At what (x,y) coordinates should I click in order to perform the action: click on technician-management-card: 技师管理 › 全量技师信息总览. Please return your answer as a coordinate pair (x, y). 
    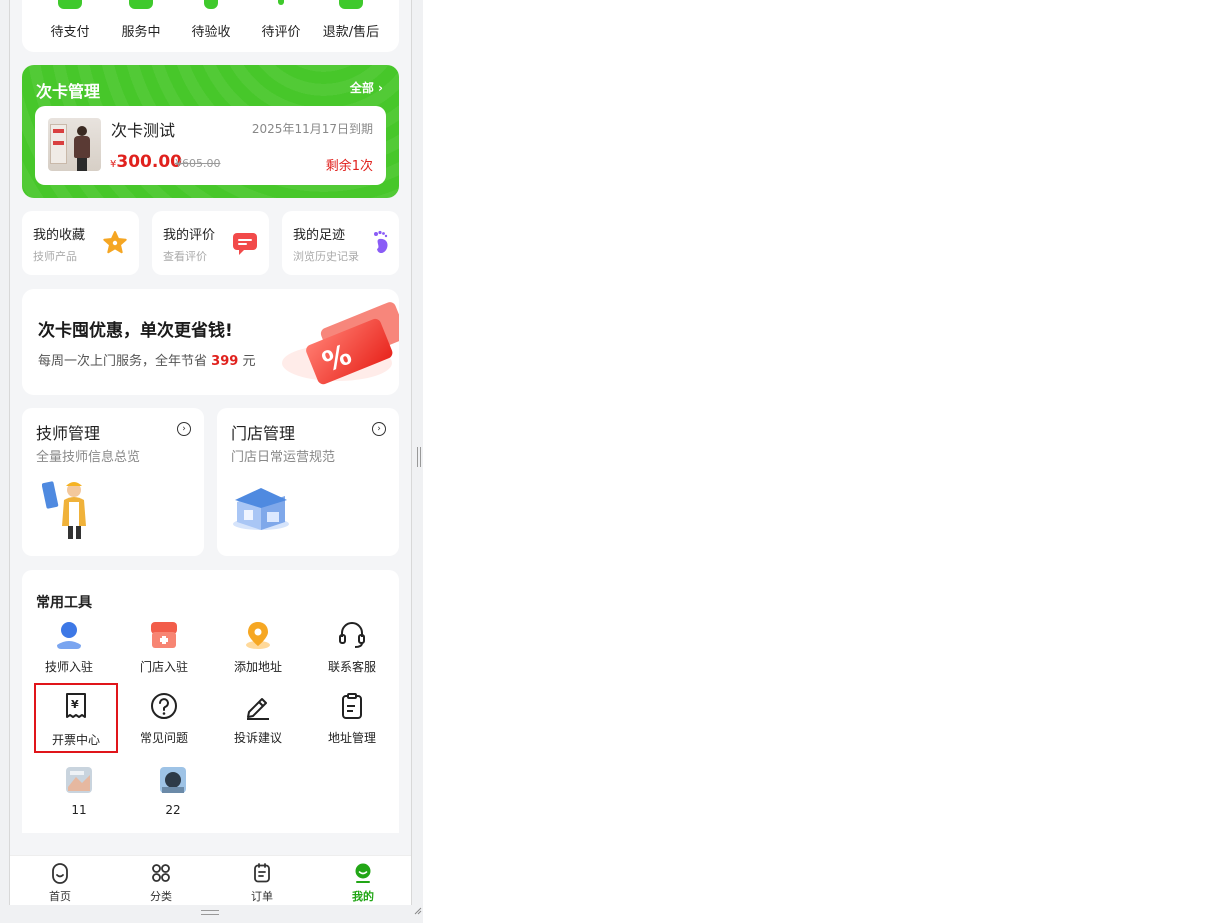
    Looking at the image, I should click on (113, 482).